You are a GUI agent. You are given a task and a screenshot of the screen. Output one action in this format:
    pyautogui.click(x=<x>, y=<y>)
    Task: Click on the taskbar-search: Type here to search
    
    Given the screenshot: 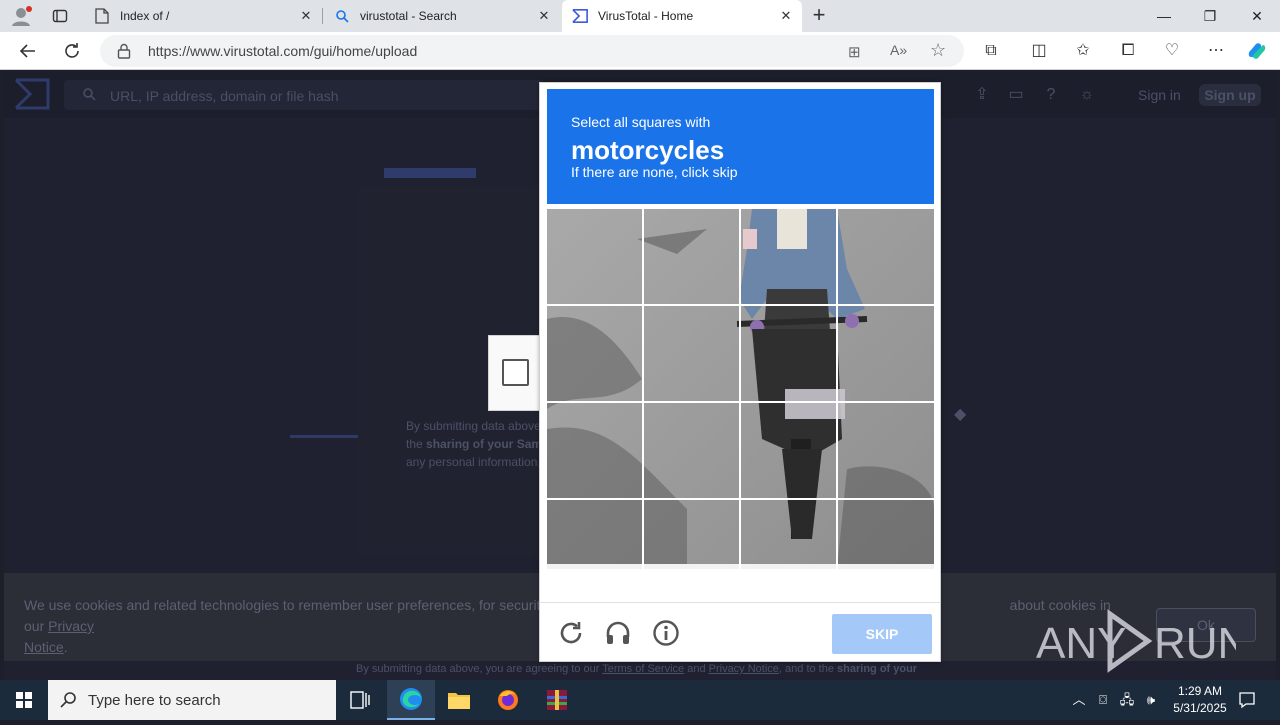 What is the action you would take?
    pyautogui.click(x=192, y=700)
    